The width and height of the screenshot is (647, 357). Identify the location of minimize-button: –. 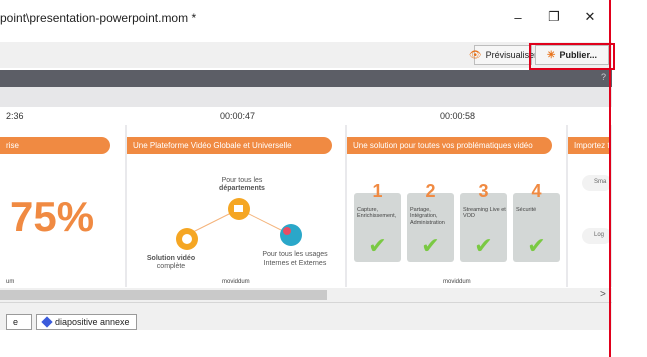
(518, 17).